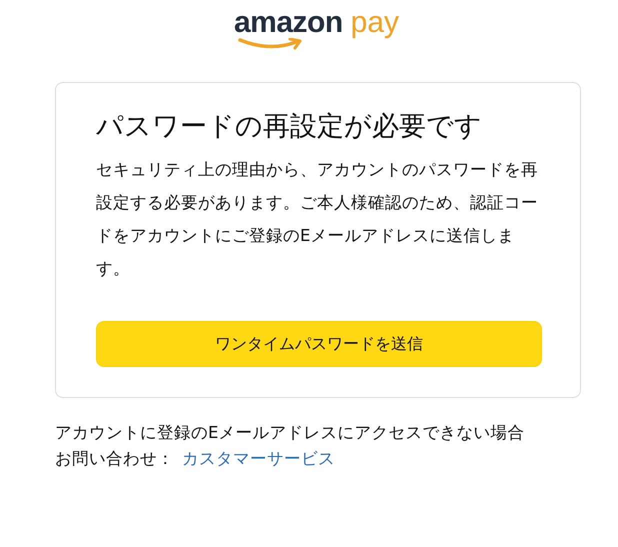  Describe the element at coordinates (289, 127) in the screenshot. I see `card-title: パスワードの再設定が必要です` at that location.